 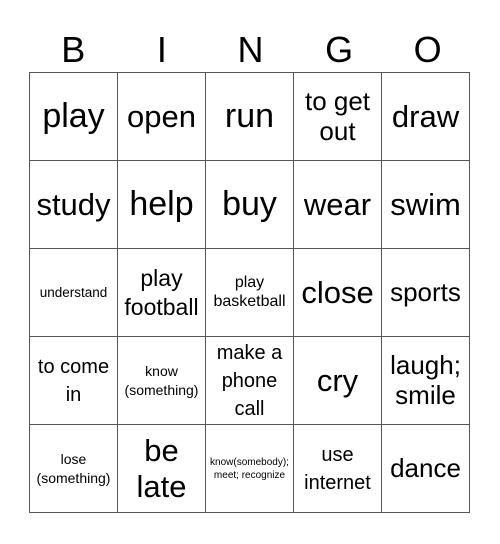 What do you see at coordinates (73, 468) in the screenshot?
I see `bingo-cell: lose (something)` at bounding box center [73, 468].